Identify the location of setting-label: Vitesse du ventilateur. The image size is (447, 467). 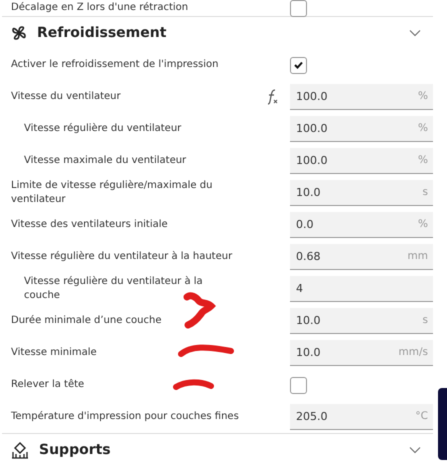
(66, 97).